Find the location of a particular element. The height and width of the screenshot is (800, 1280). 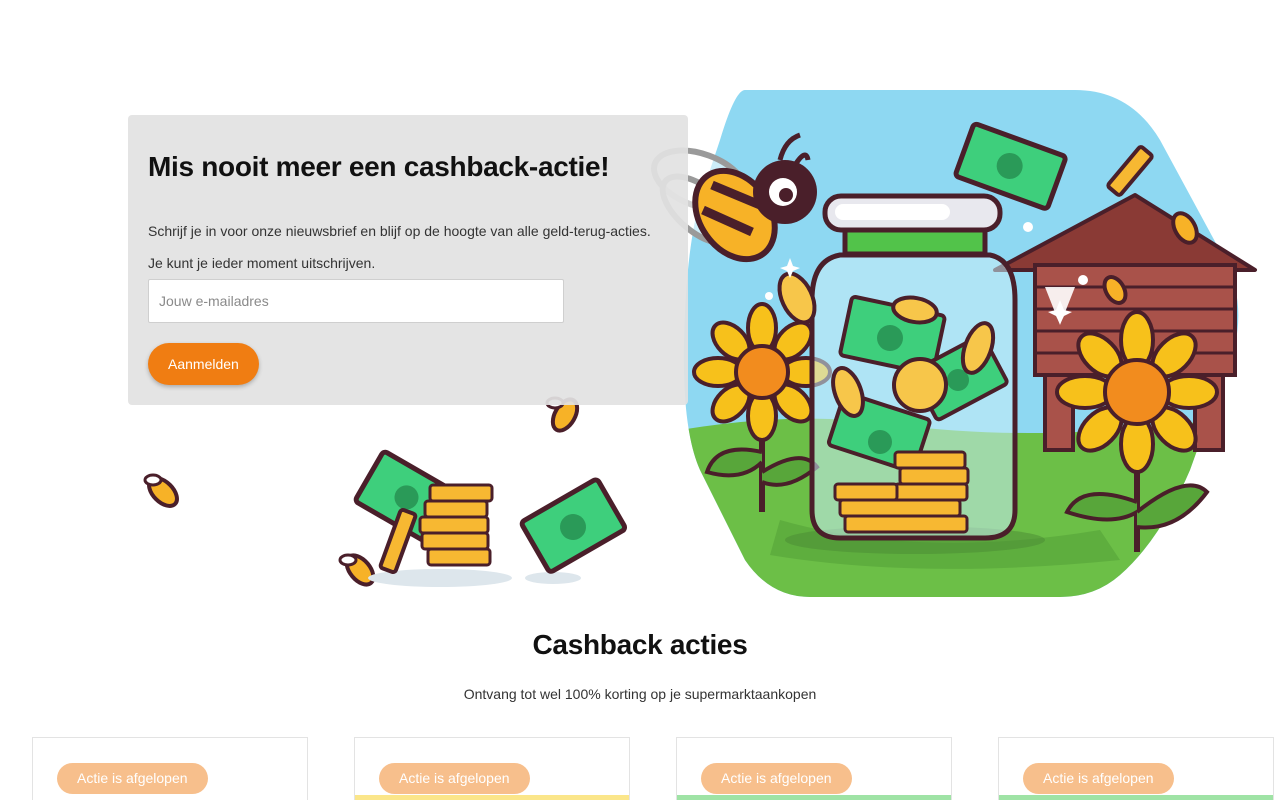

small-bee-left is located at coordinates (161, 490).